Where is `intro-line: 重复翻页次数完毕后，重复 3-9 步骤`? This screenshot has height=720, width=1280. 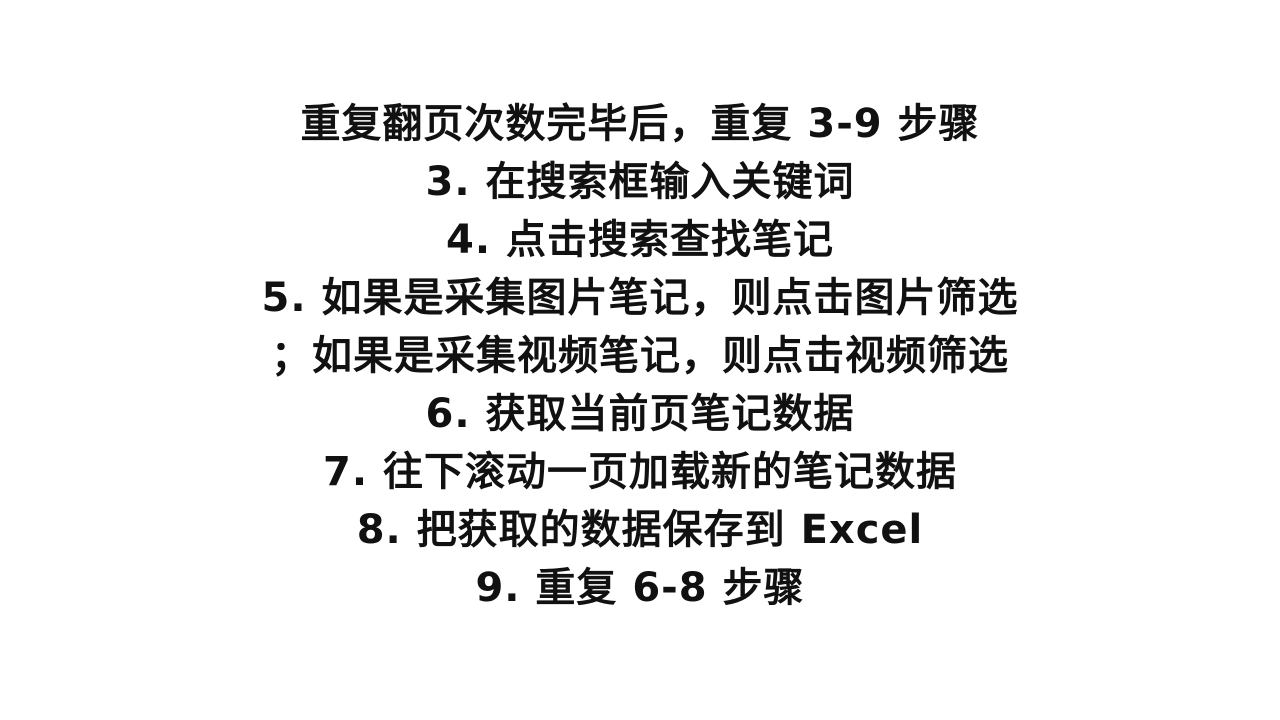
intro-line: 重复翻页次数完毕后，重复 3-9 步骤 is located at coordinates (640, 124).